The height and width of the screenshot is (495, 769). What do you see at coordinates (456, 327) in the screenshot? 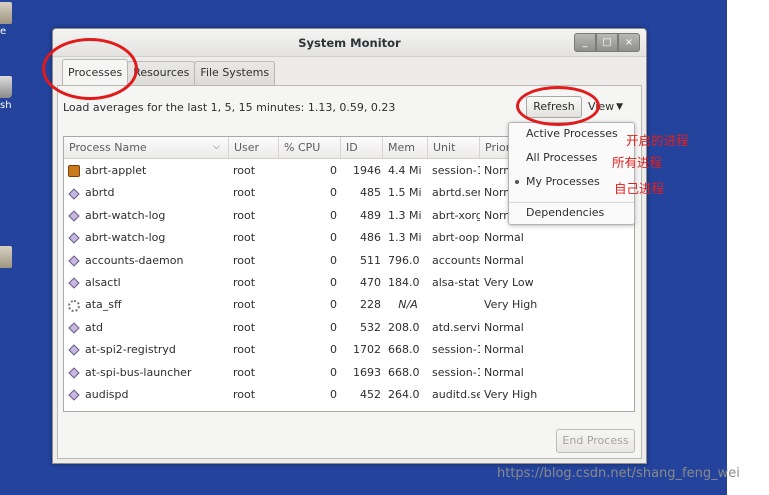
I see `cell-unit: atd.service` at bounding box center [456, 327].